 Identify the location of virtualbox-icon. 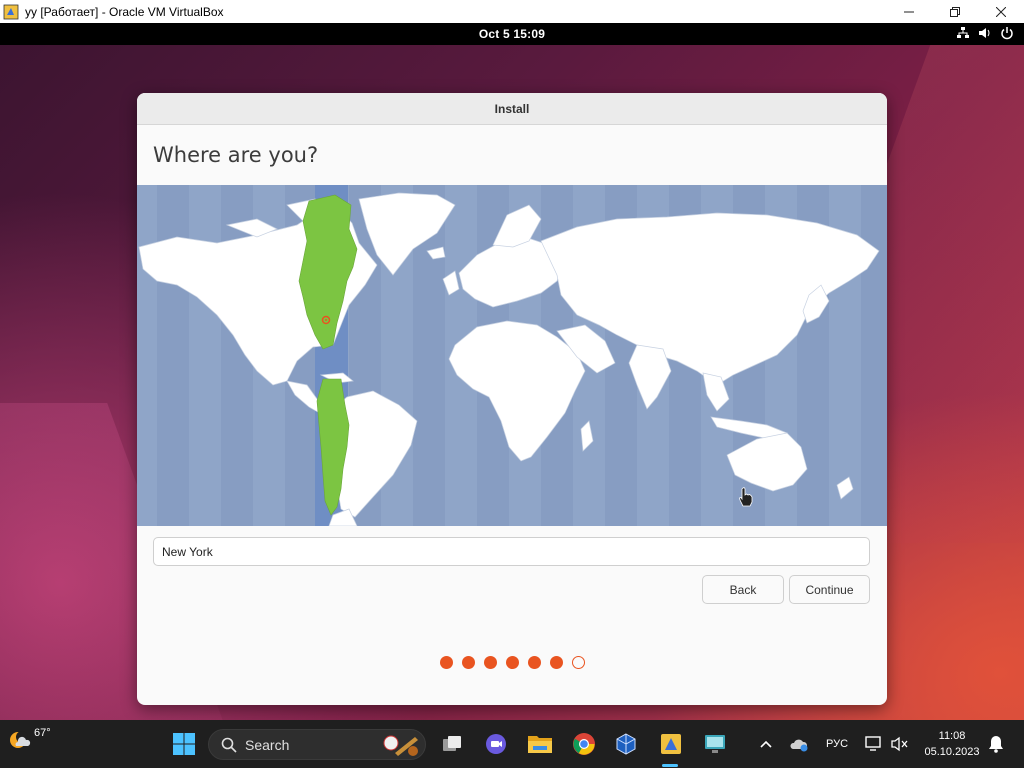
(11, 11).